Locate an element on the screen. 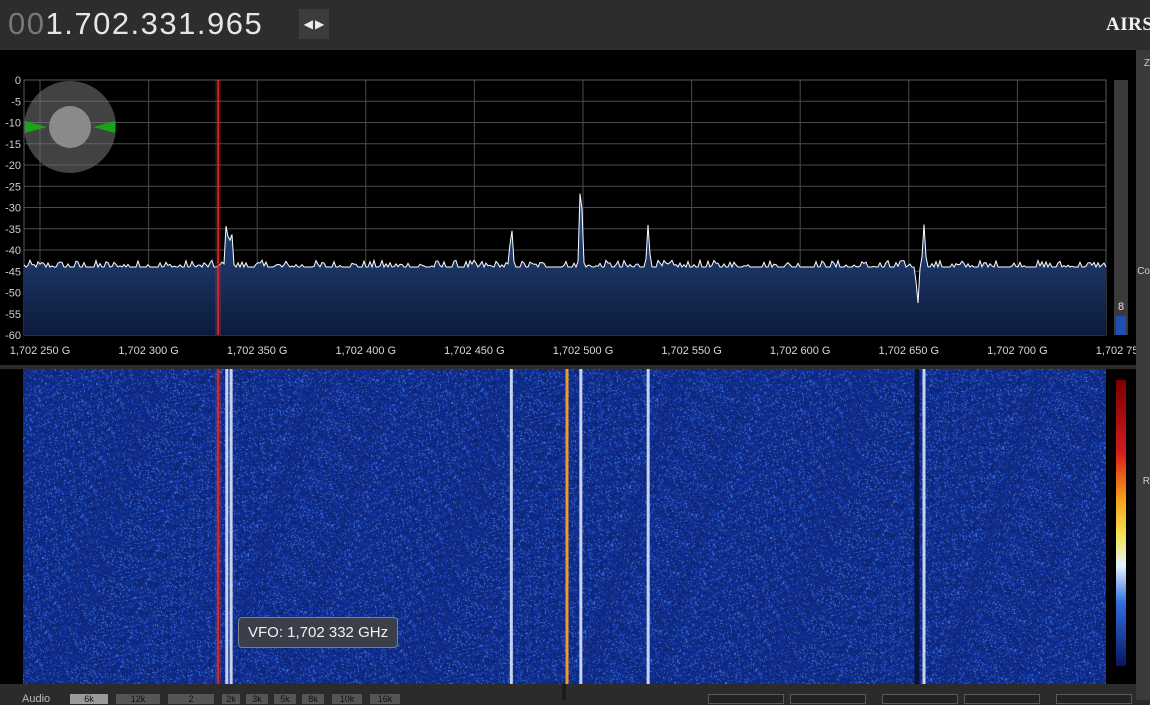  bandwidth-button: 2k is located at coordinates (231, 699).